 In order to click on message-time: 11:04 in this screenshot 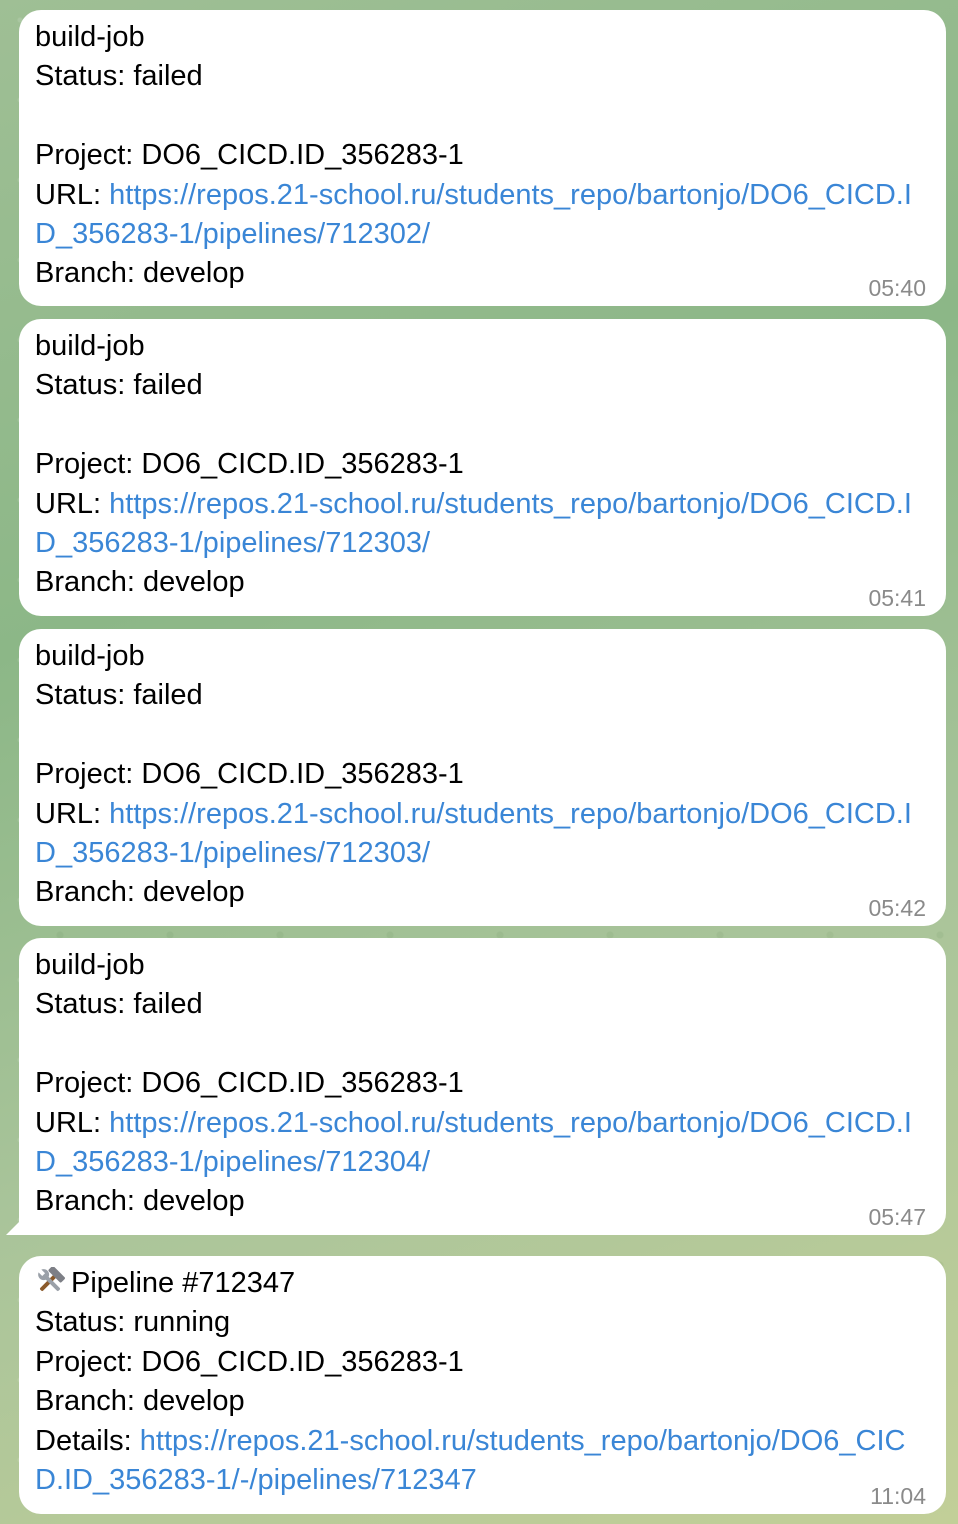, I will do `click(898, 1496)`.